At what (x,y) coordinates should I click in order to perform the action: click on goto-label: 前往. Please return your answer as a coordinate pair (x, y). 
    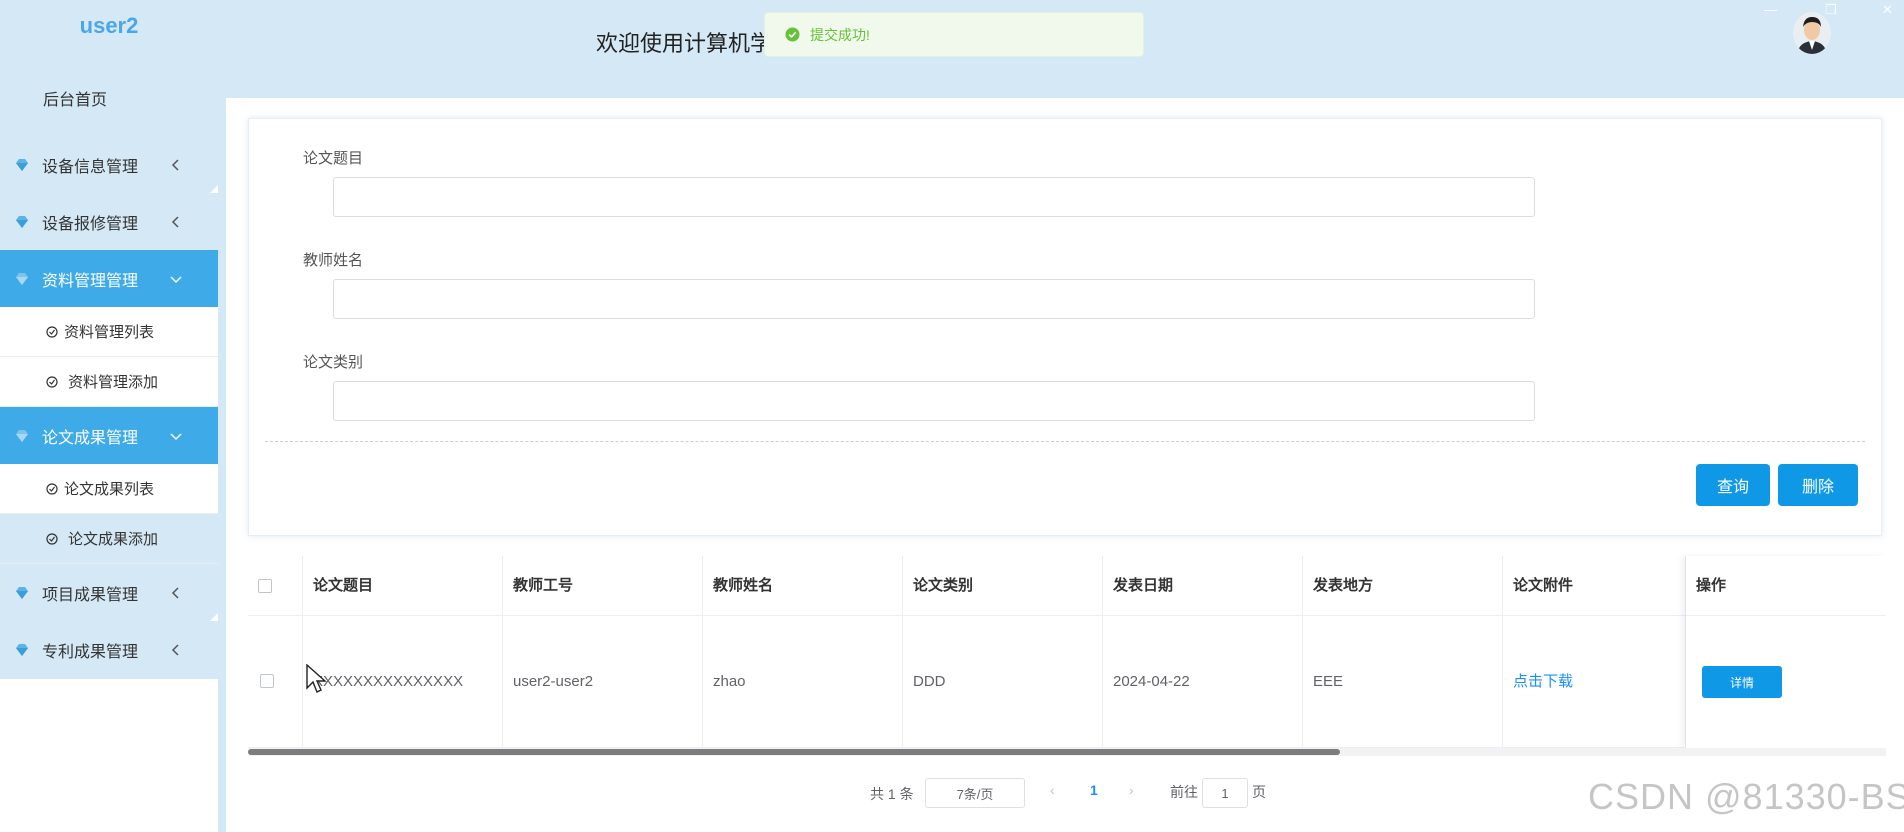
    Looking at the image, I should click on (1184, 792).